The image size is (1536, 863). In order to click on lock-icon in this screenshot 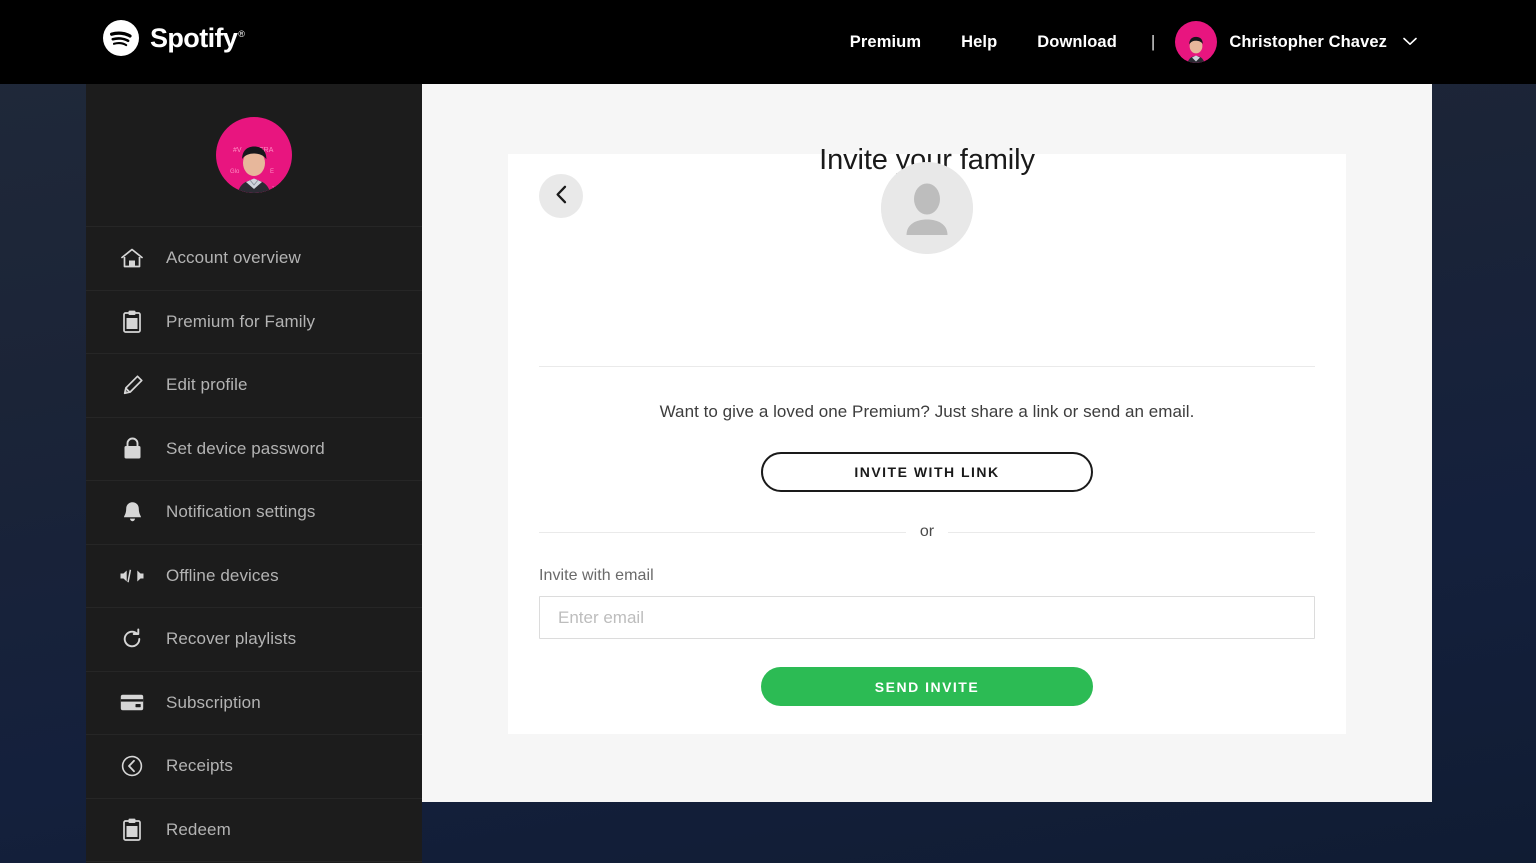, I will do `click(132, 449)`.